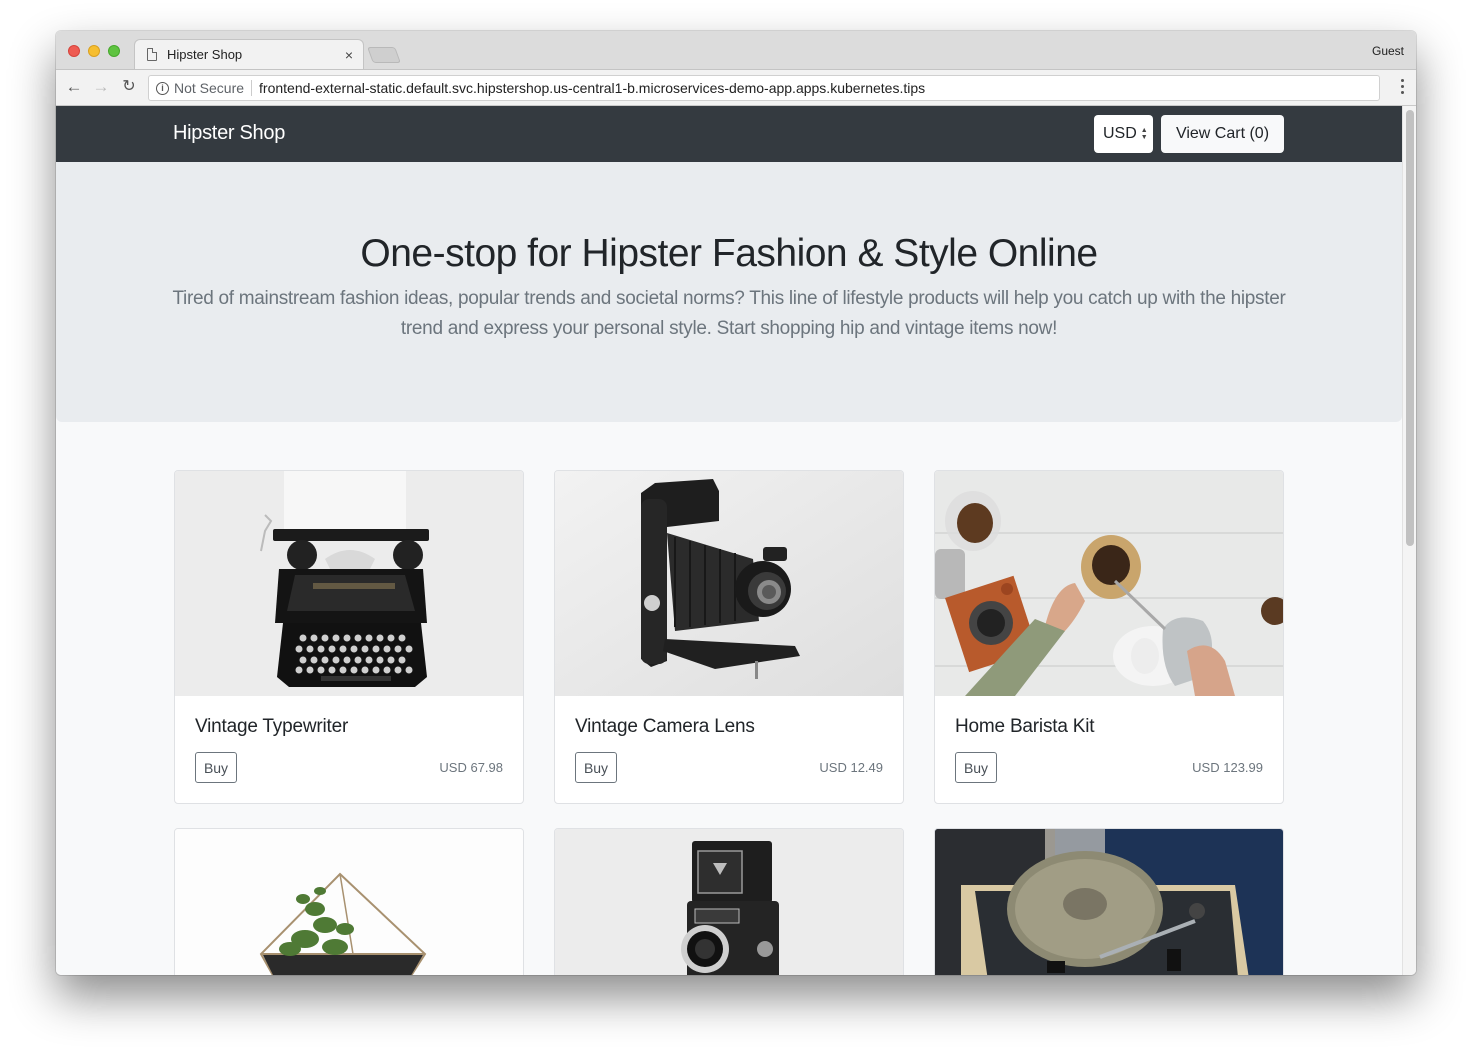 The height and width of the screenshot is (1055, 1472). Describe the element at coordinates (851, 767) in the screenshot. I see `product-price: USD 12.49` at that location.